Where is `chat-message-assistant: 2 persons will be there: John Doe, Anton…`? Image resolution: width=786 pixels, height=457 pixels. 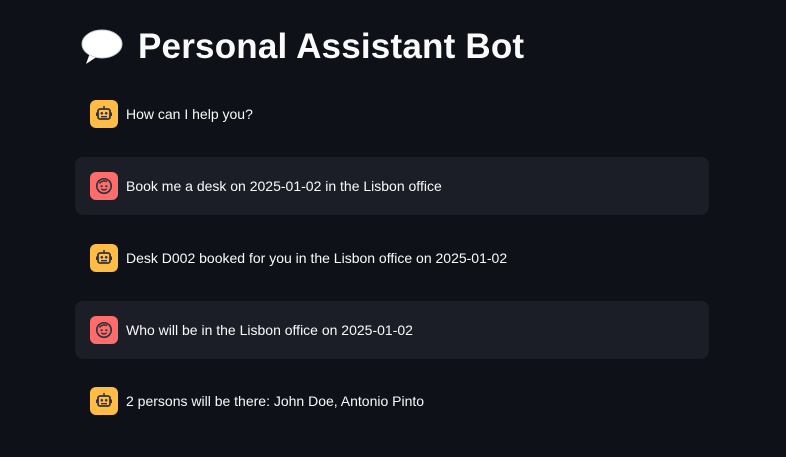 chat-message-assistant: 2 persons will be there: John Doe, Anton… is located at coordinates (392, 401).